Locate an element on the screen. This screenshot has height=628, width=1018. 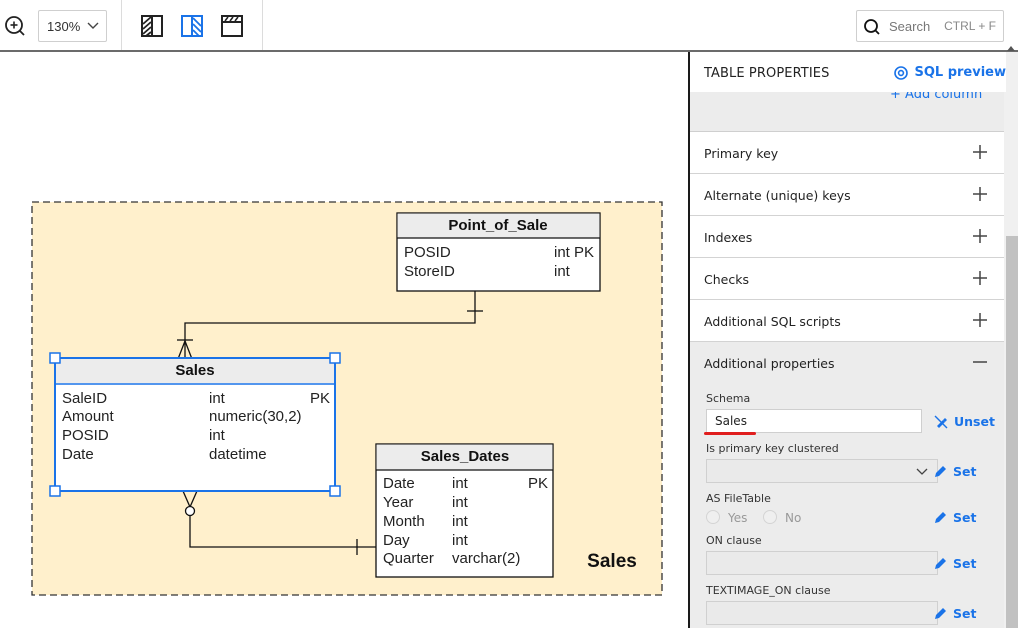
textimage-on-set-button: Set is located at coordinates (955, 613).